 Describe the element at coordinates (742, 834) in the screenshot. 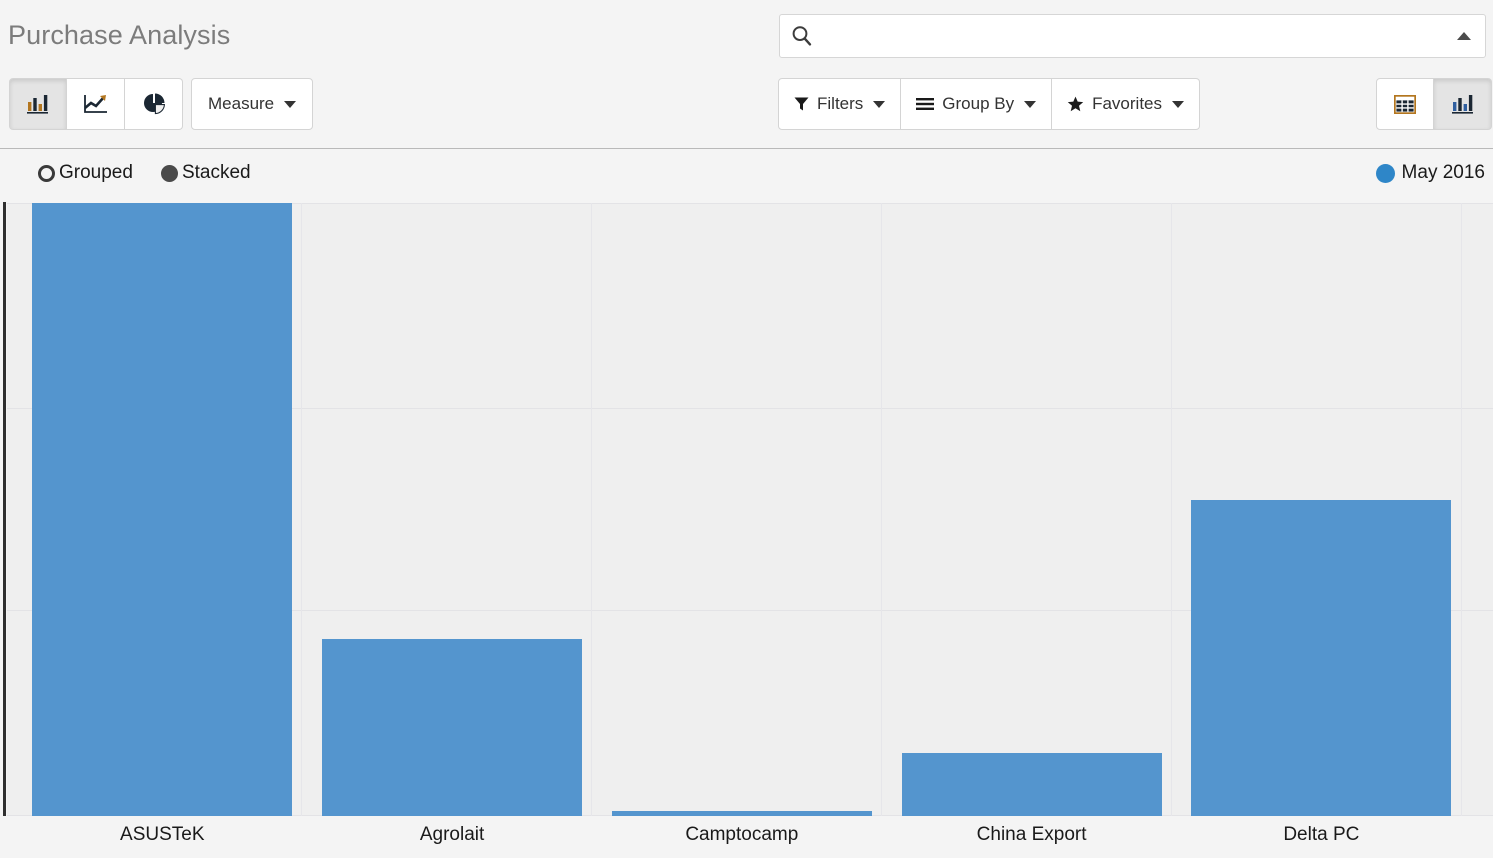

I see `x-axis-label: Camptocamp` at that location.